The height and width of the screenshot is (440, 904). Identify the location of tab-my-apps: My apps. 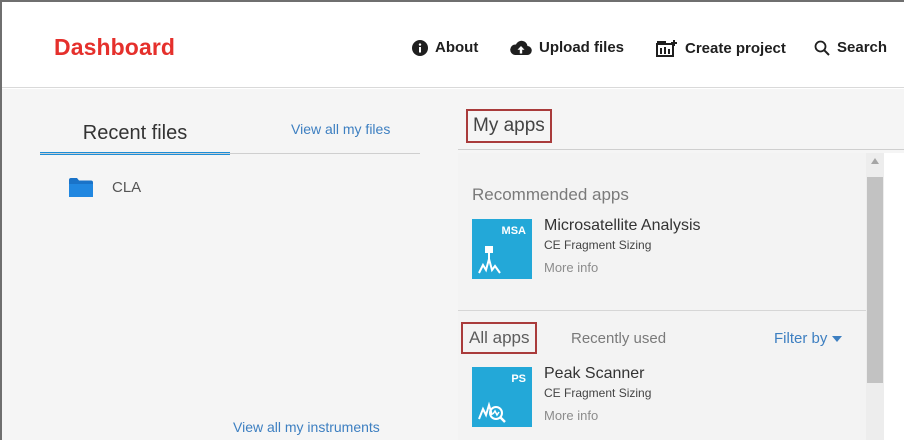
(509, 126).